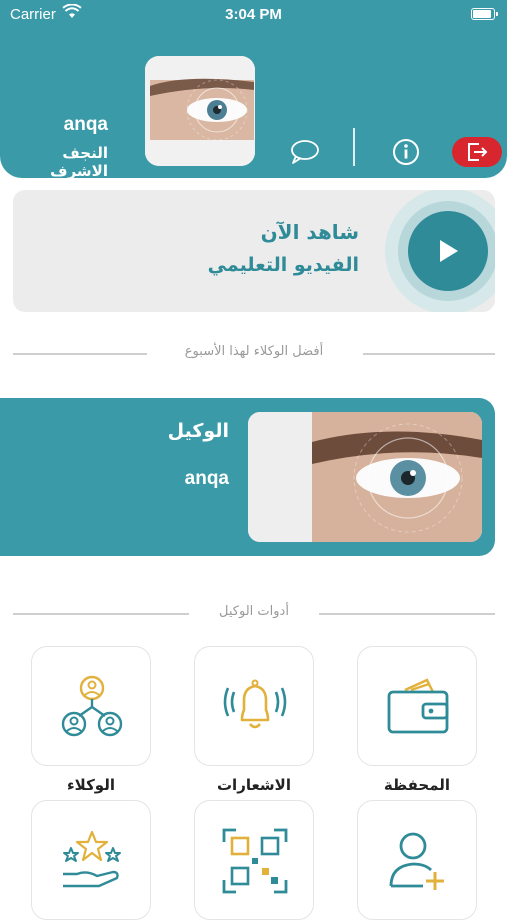 The height and width of the screenshot is (920, 507). I want to click on logout-icon, so click(478, 152).